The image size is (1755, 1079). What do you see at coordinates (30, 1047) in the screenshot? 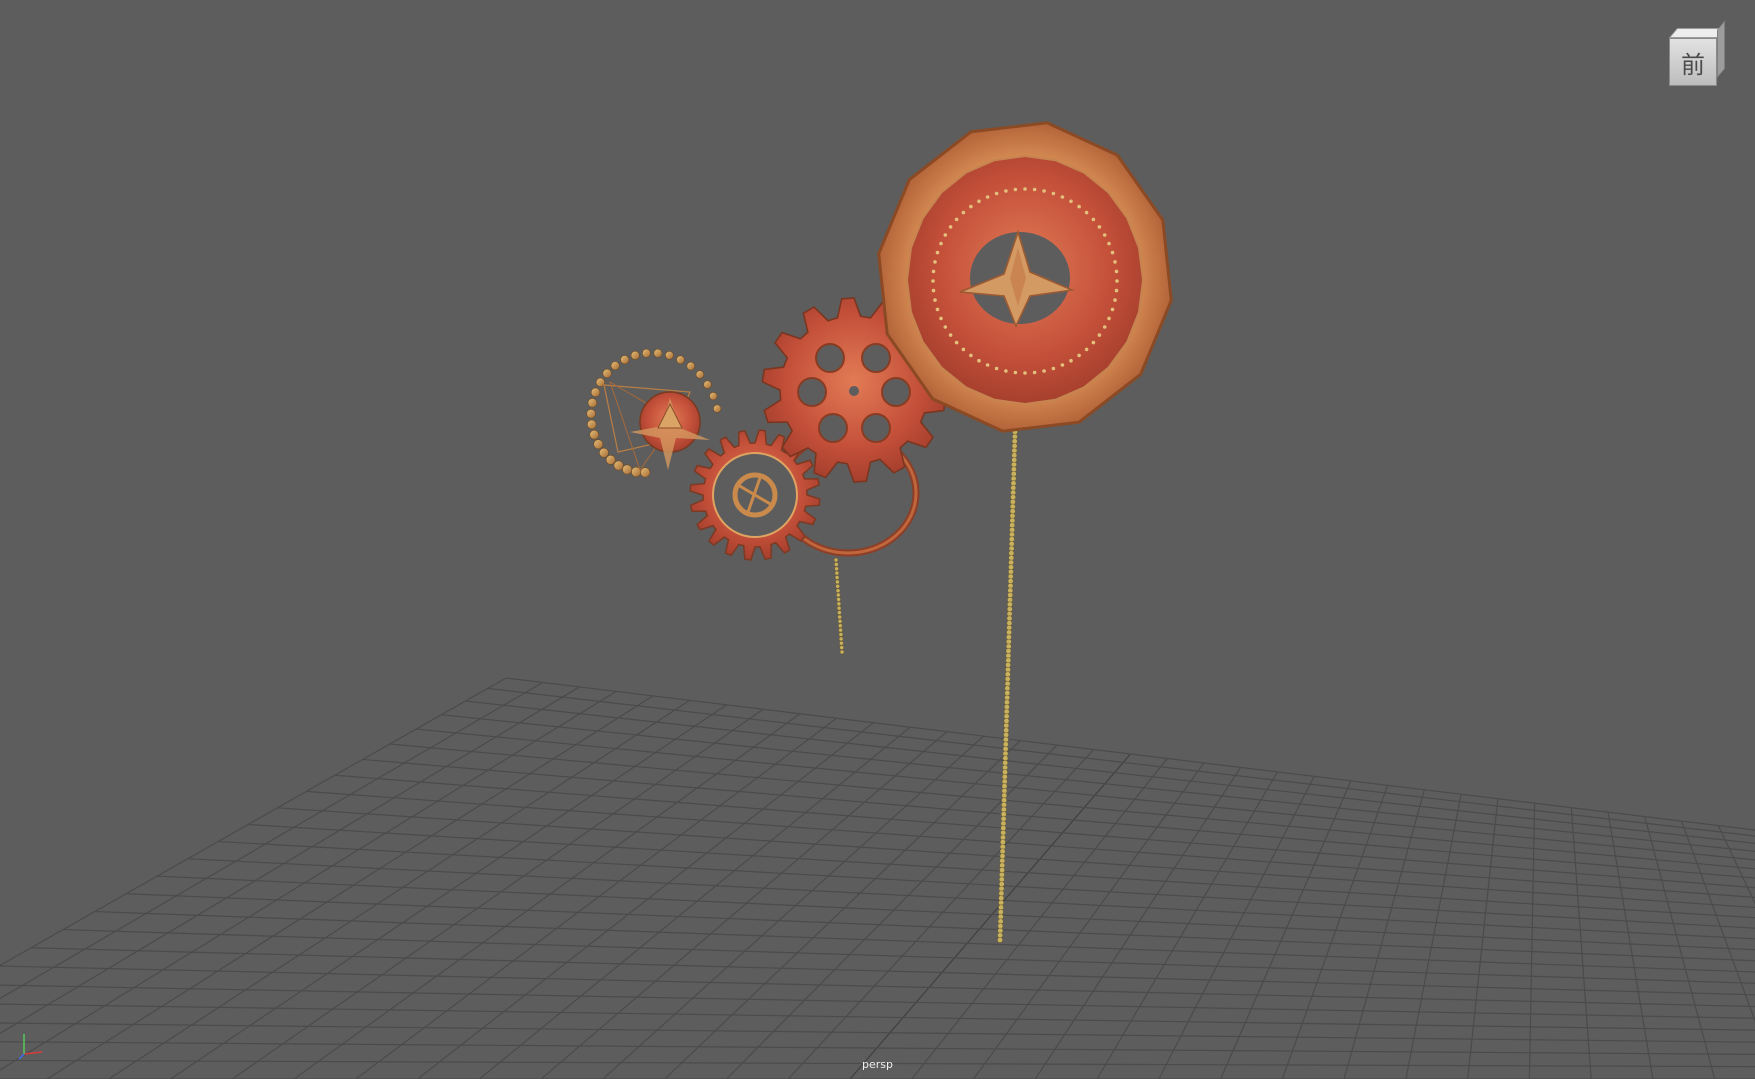
I see `axis-gizmo-icon` at bounding box center [30, 1047].